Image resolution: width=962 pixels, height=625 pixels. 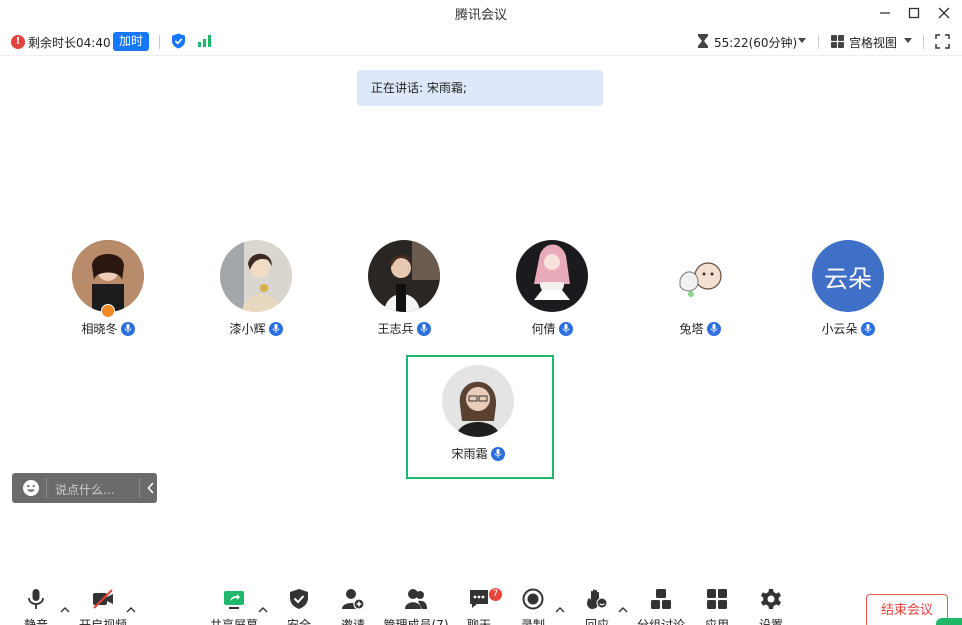 I want to click on share-screen-button: 共享屏幕, so click(x=234, y=606).